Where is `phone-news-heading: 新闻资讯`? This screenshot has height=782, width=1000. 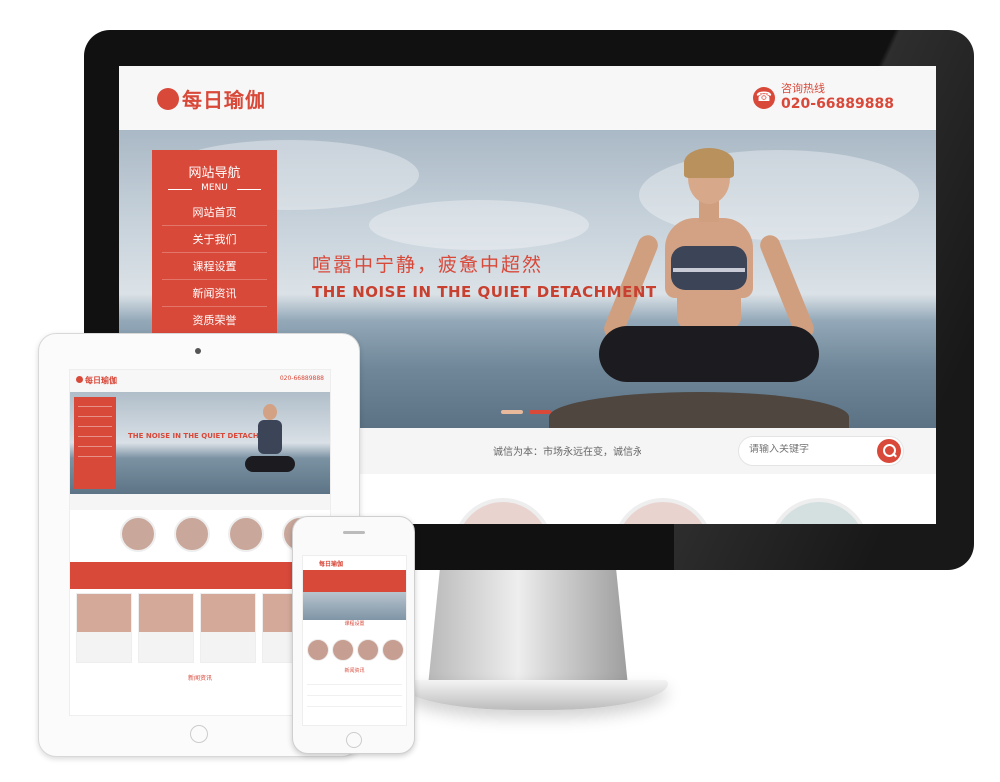 phone-news-heading: 新闻资讯 is located at coordinates (354, 671).